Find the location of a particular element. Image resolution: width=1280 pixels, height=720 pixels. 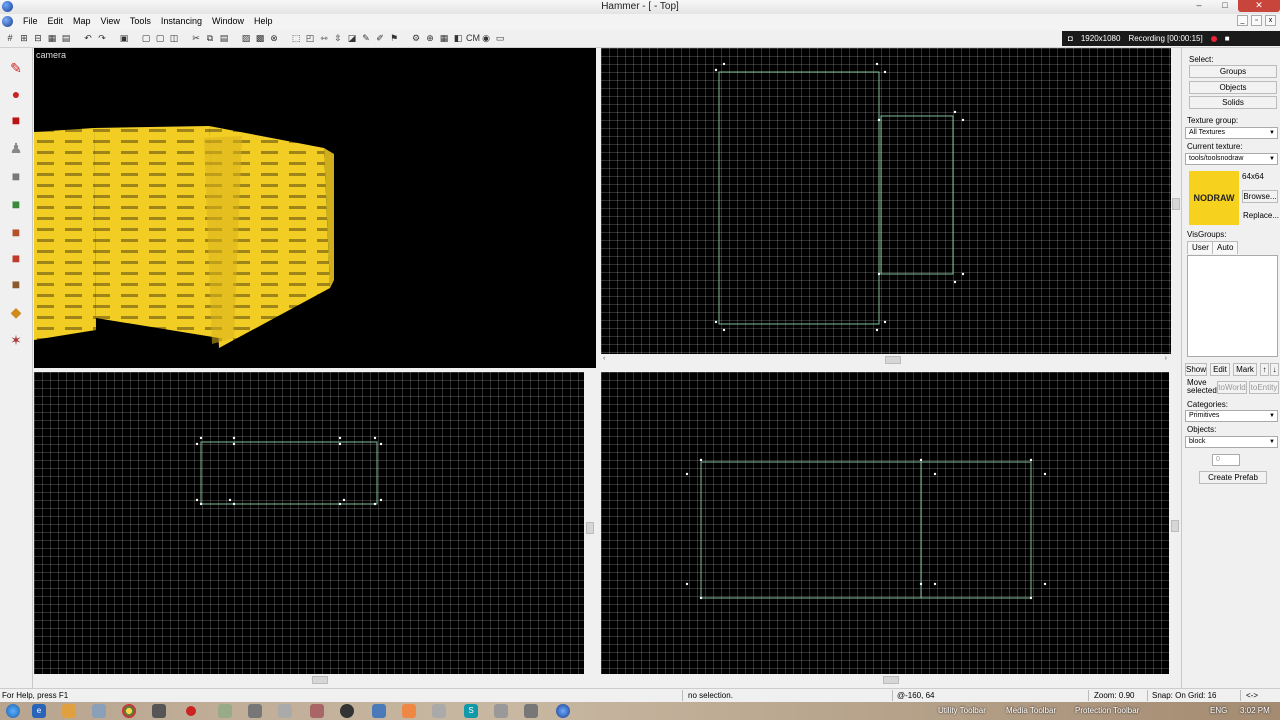

menu-file: File is located at coordinates (30, 21).